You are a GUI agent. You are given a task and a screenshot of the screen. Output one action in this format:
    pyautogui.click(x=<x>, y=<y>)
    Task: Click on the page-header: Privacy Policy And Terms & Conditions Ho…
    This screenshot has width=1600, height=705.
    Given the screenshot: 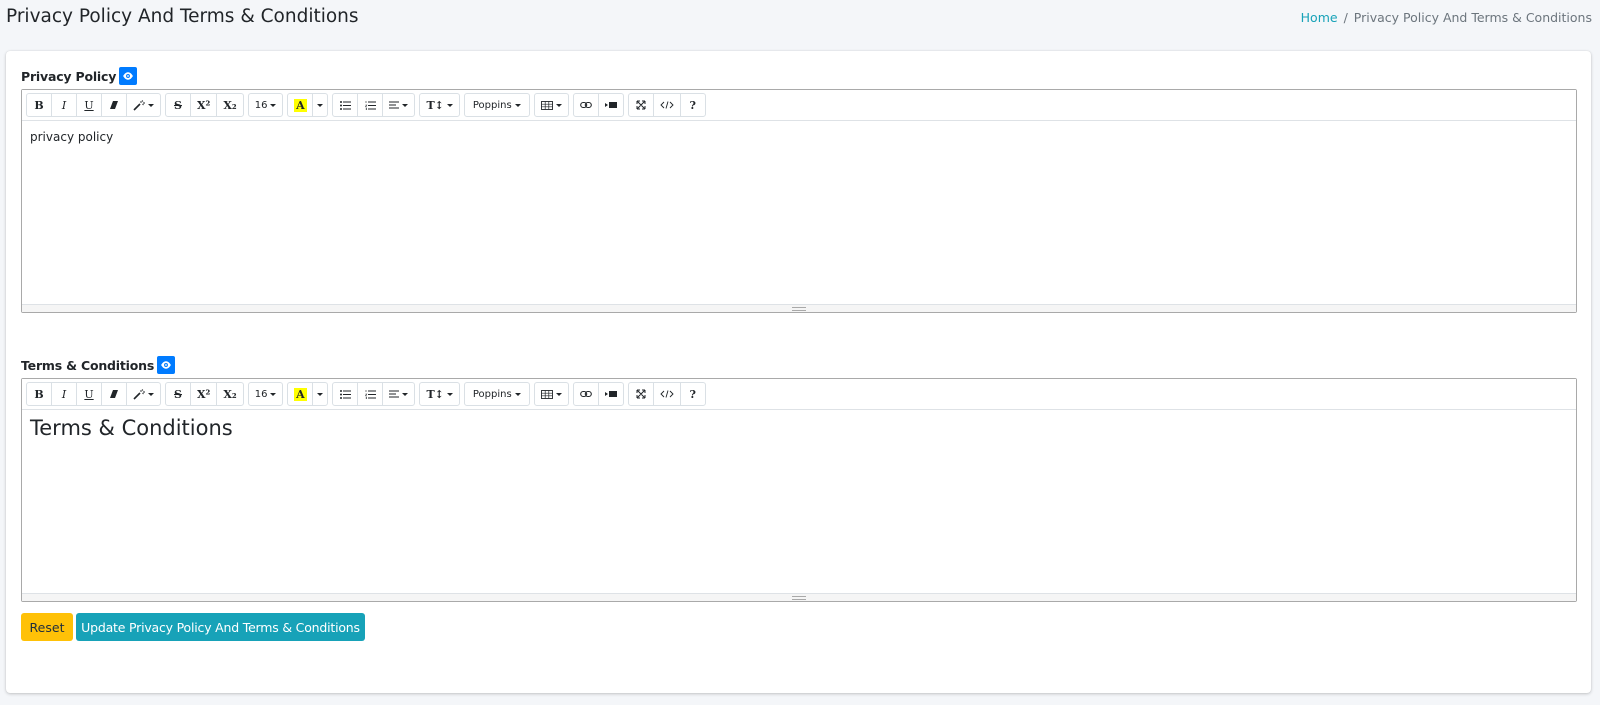 What is the action you would take?
    pyautogui.click(x=800, y=25)
    